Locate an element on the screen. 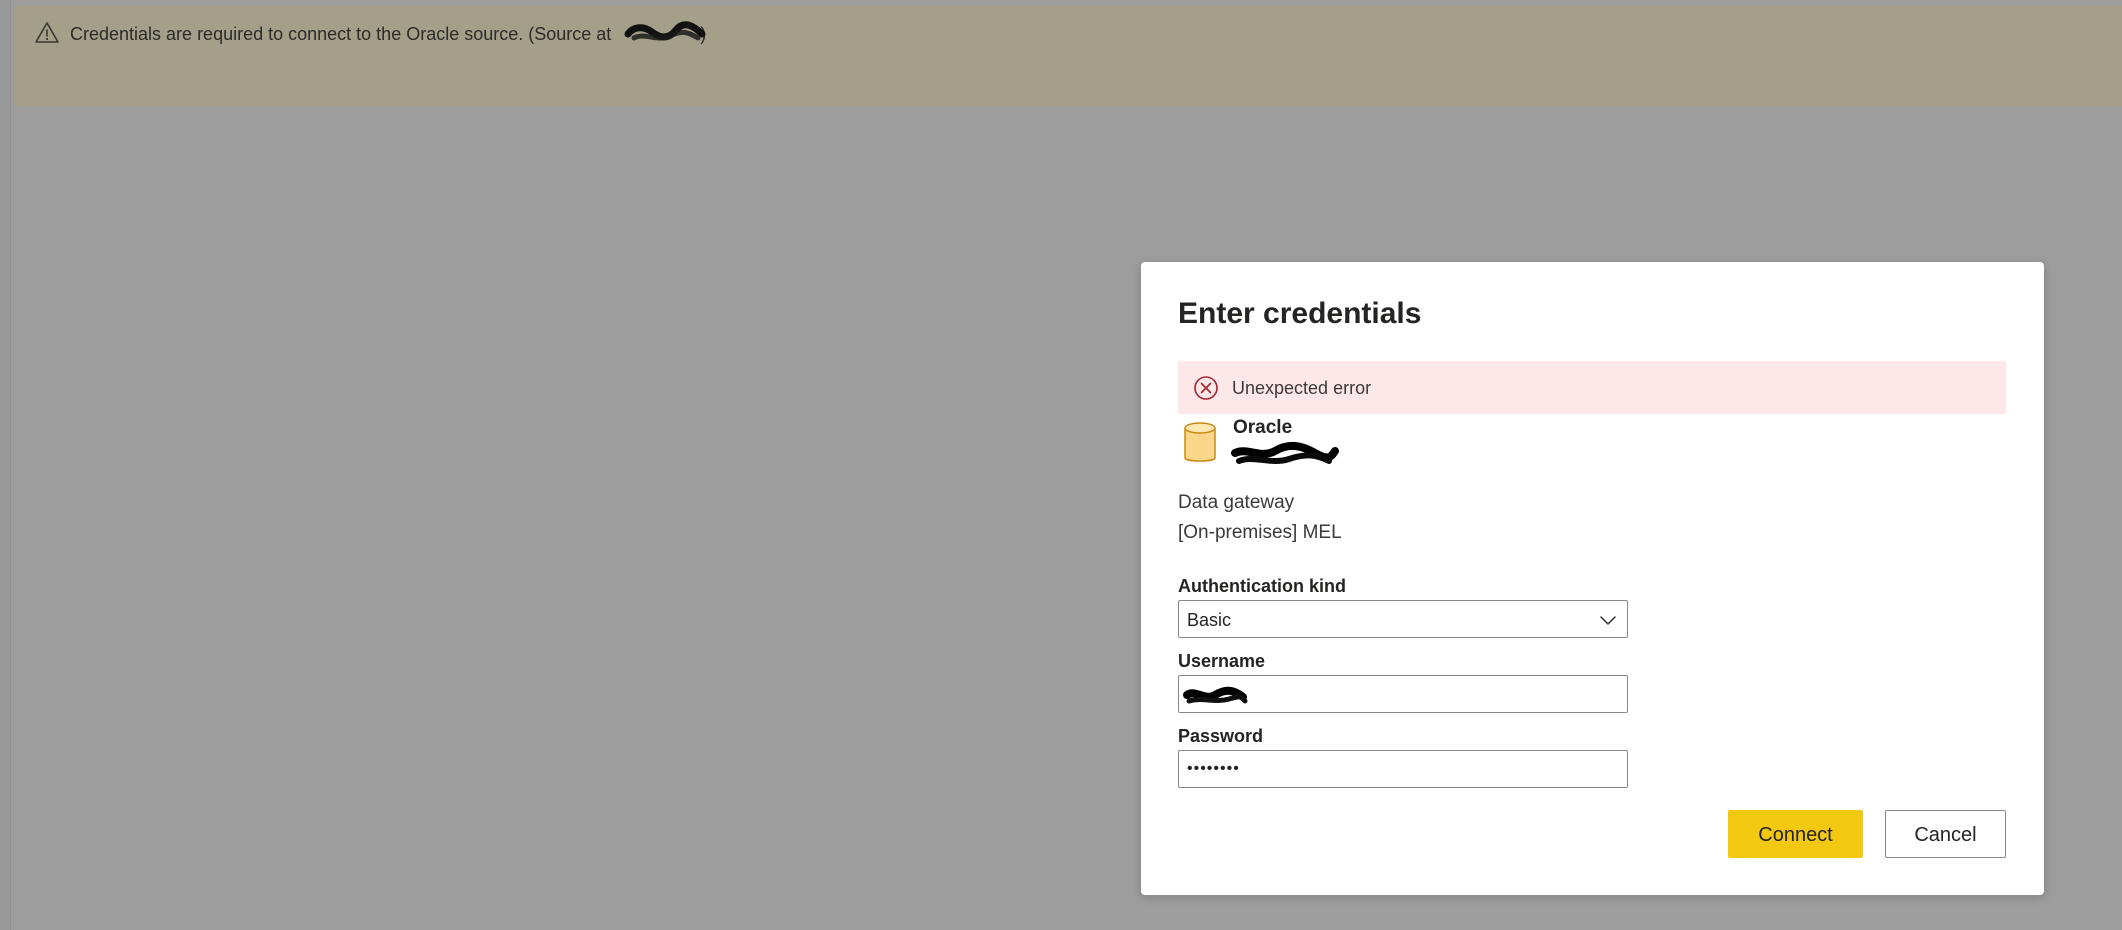  auth-kind-value: Basic is located at coordinates (1209, 620).